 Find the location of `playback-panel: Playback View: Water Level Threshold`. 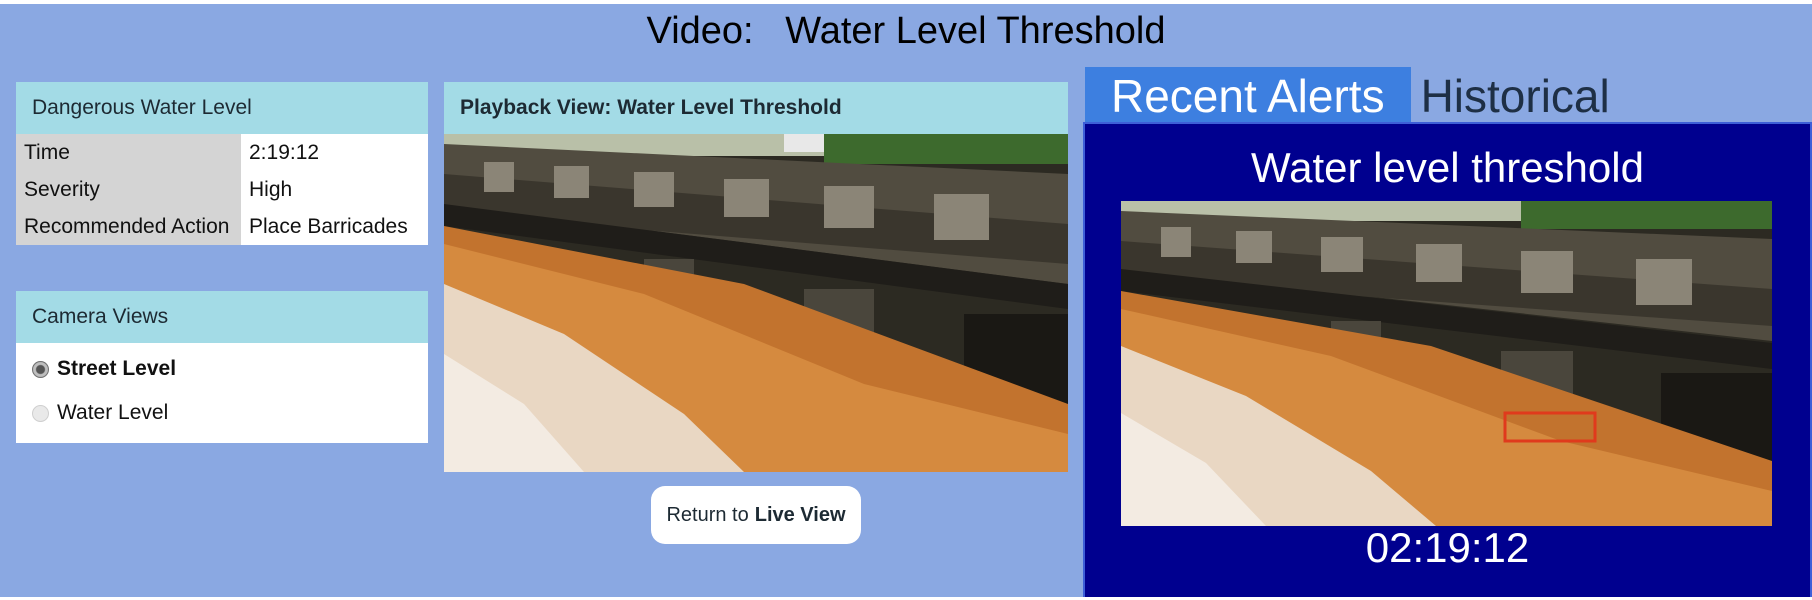

playback-panel: Playback View: Water Level Threshold is located at coordinates (756, 108).